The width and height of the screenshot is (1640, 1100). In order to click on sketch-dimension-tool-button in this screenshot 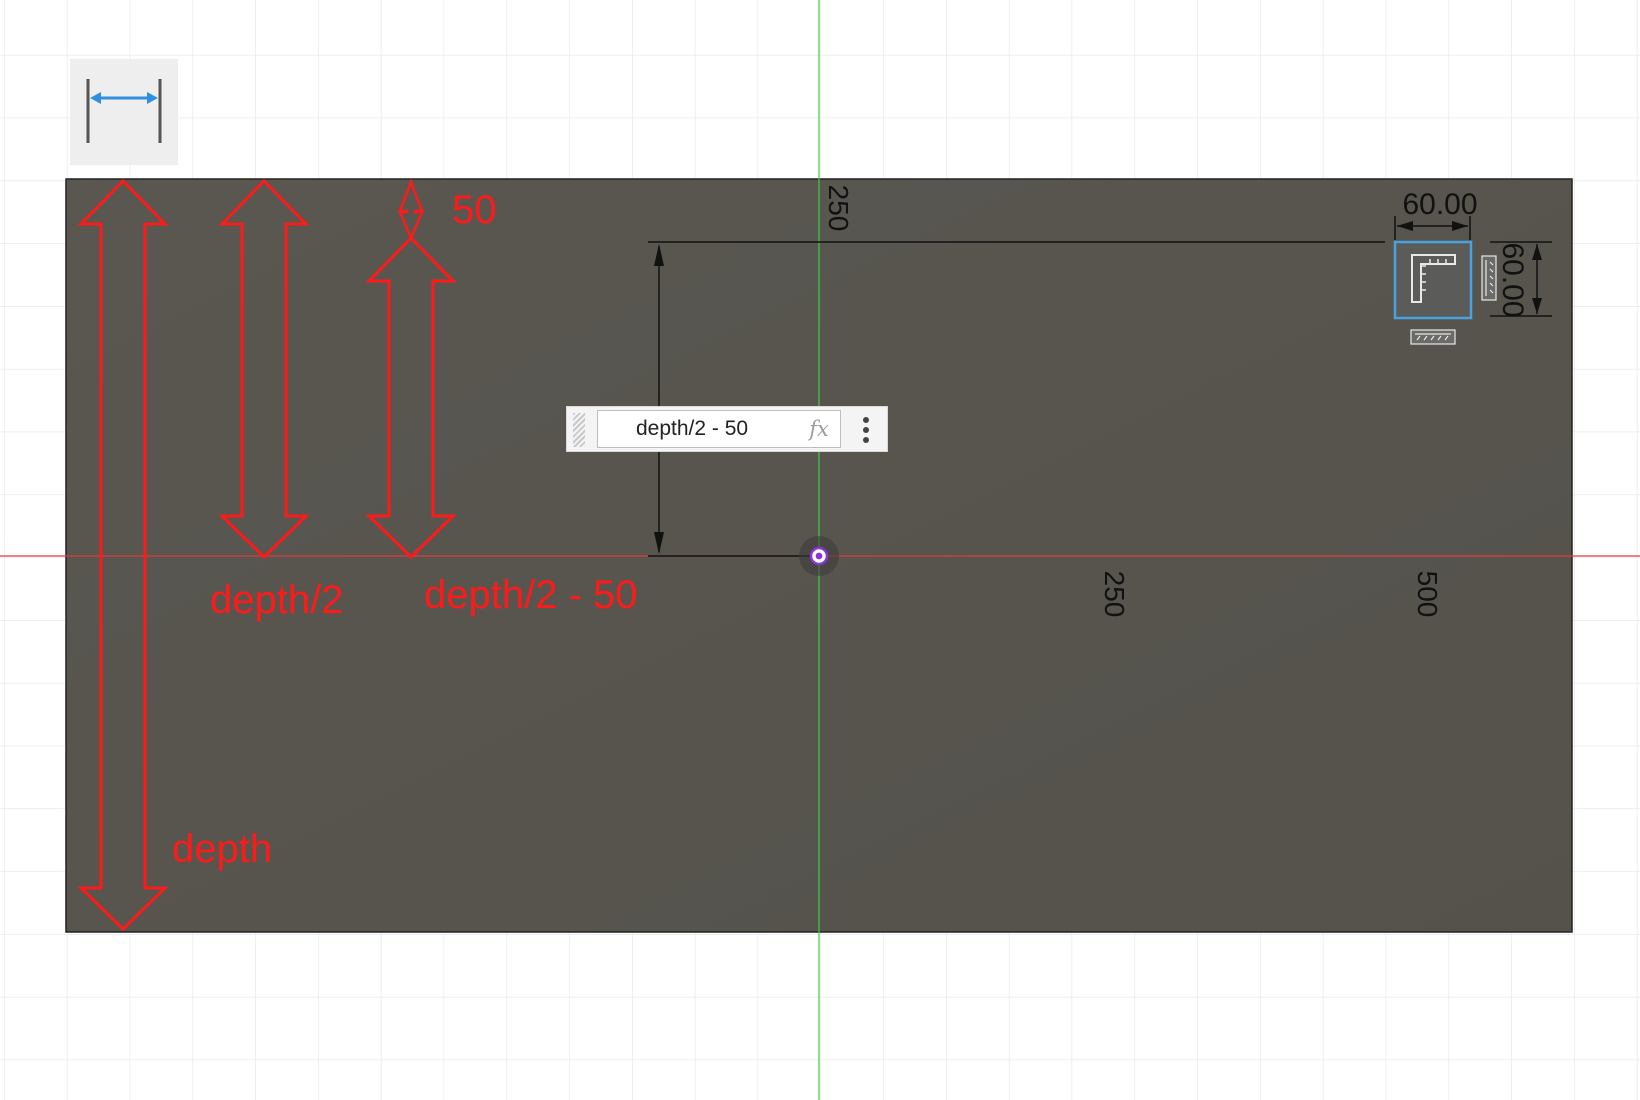, I will do `click(124, 112)`.